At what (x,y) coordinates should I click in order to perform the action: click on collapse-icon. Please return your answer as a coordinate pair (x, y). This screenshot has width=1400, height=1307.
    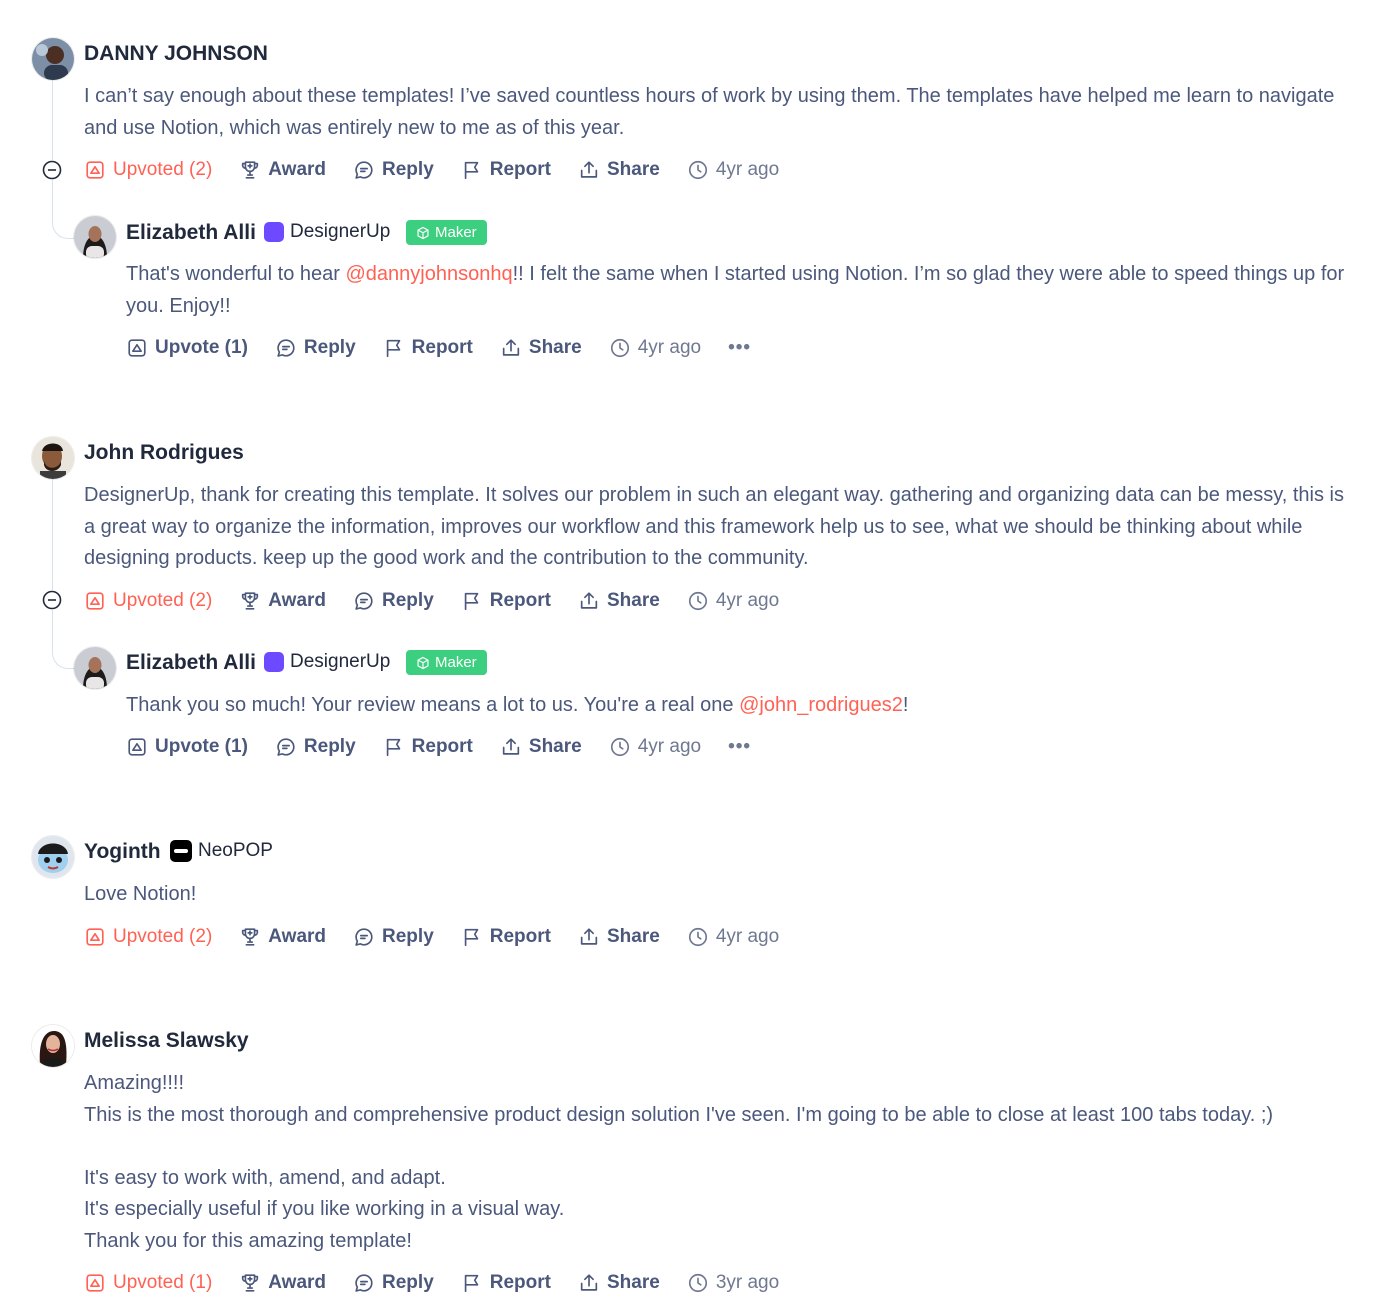
    Looking at the image, I should click on (52, 170).